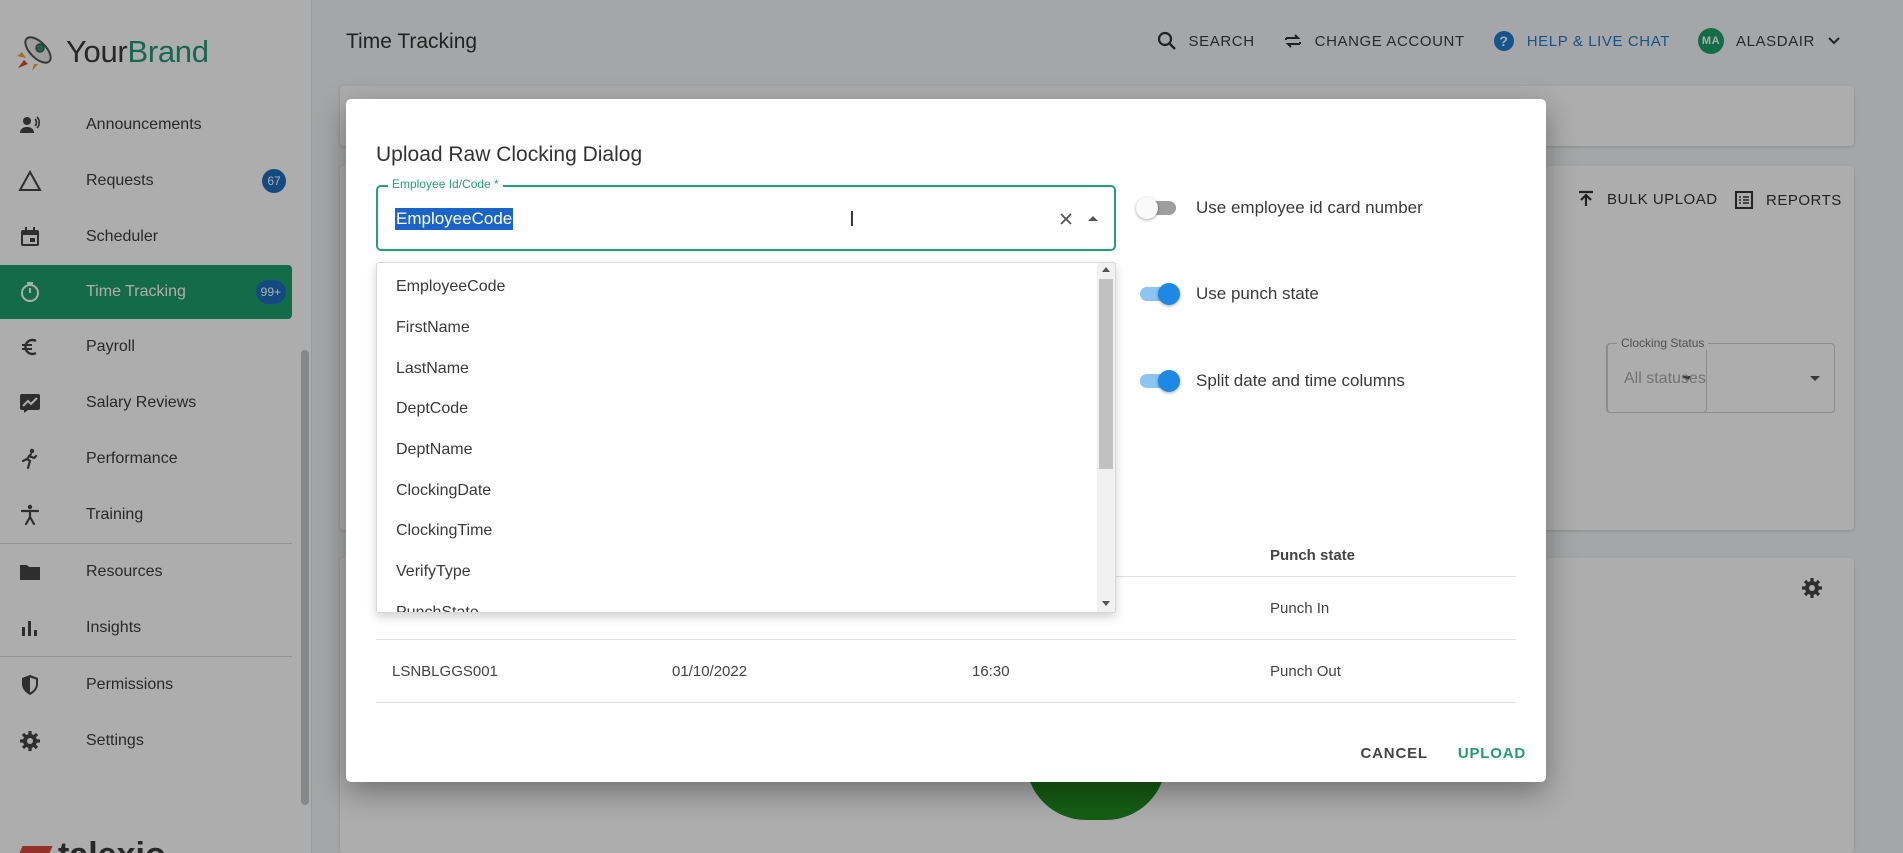 Image resolution: width=1903 pixels, height=853 pixels. Describe the element at coordinates (509, 154) in the screenshot. I see `dialog-title: Upload Raw Clocking Dialog` at that location.